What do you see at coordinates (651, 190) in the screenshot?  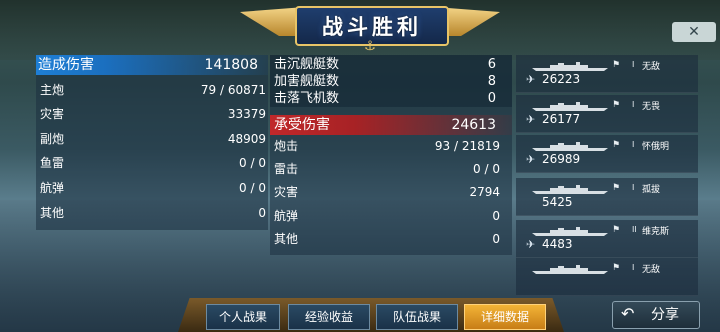 I see `ship-name: 孤拔` at bounding box center [651, 190].